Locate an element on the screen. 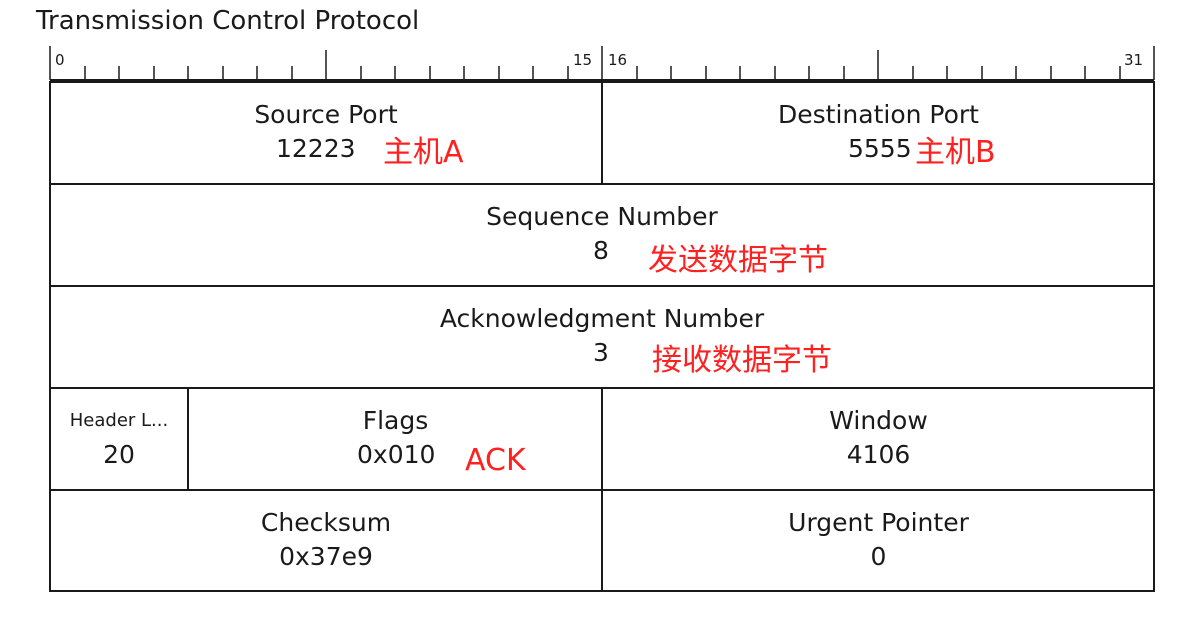 Image resolution: width=1185 pixels, height=621 pixels. header-length-field: Header L... 20 is located at coordinates (119, 439).